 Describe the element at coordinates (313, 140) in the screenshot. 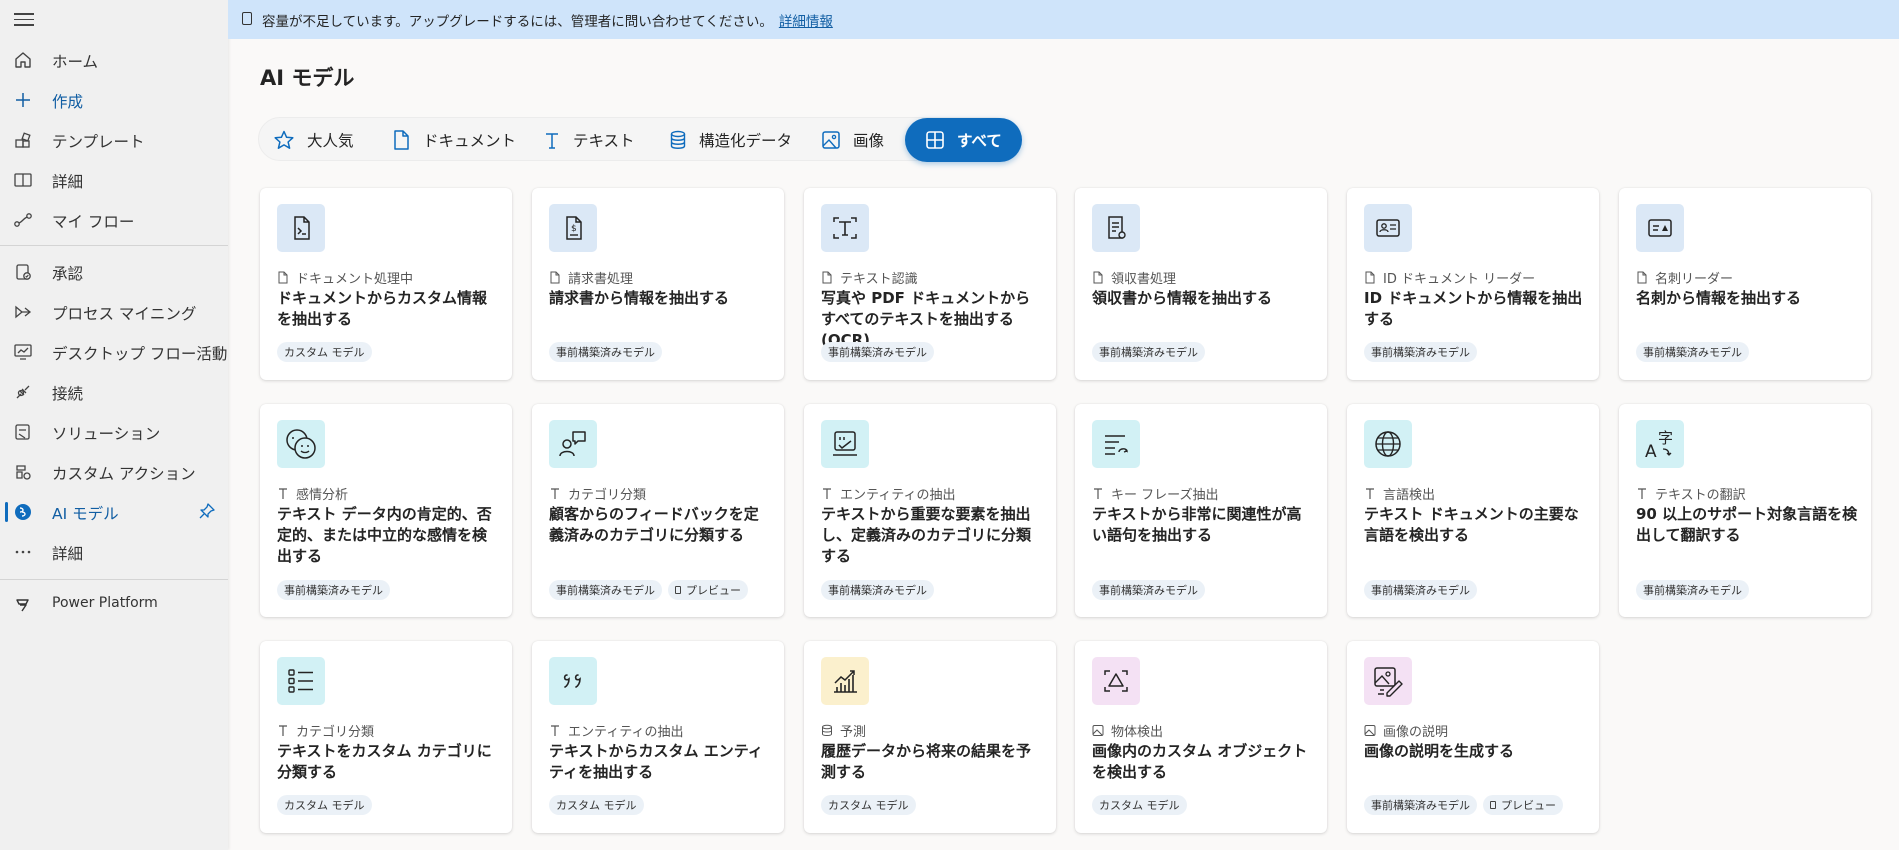

I see `tab-popular: 大人気` at that location.